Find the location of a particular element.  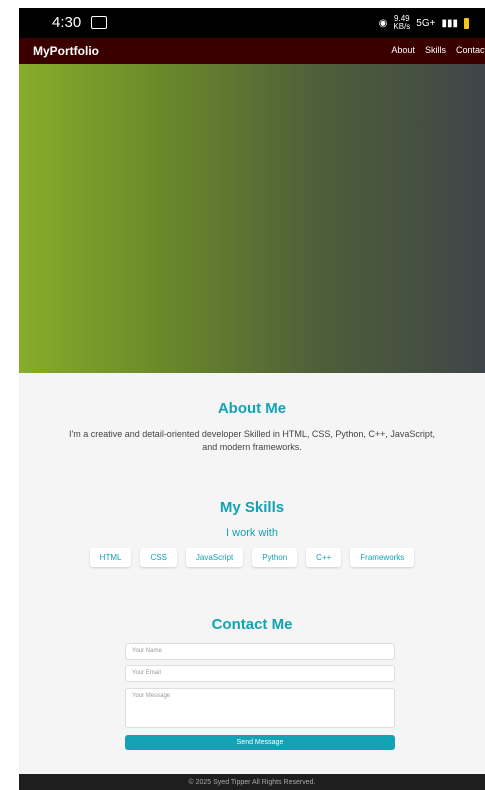

skill-chip-css: CSS is located at coordinates (158, 557).